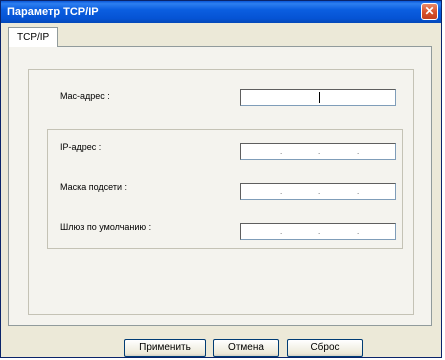 The height and width of the screenshot is (360, 445). What do you see at coordinates (53, 12) in the screenshot?
I see `window-title: Параметр TCP/IP` at bounding box center [53, 12].